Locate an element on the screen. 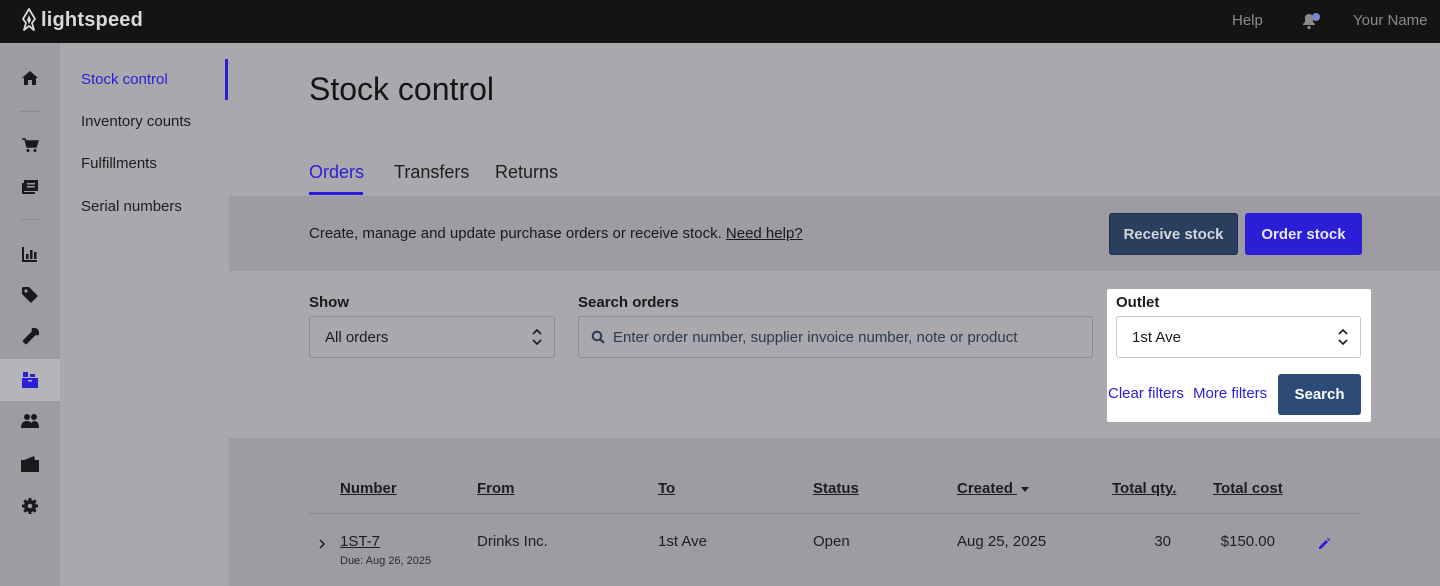 This screenshot has height=586, width=1440. need-help-link: Need help? is located at coordinates (764, 233).